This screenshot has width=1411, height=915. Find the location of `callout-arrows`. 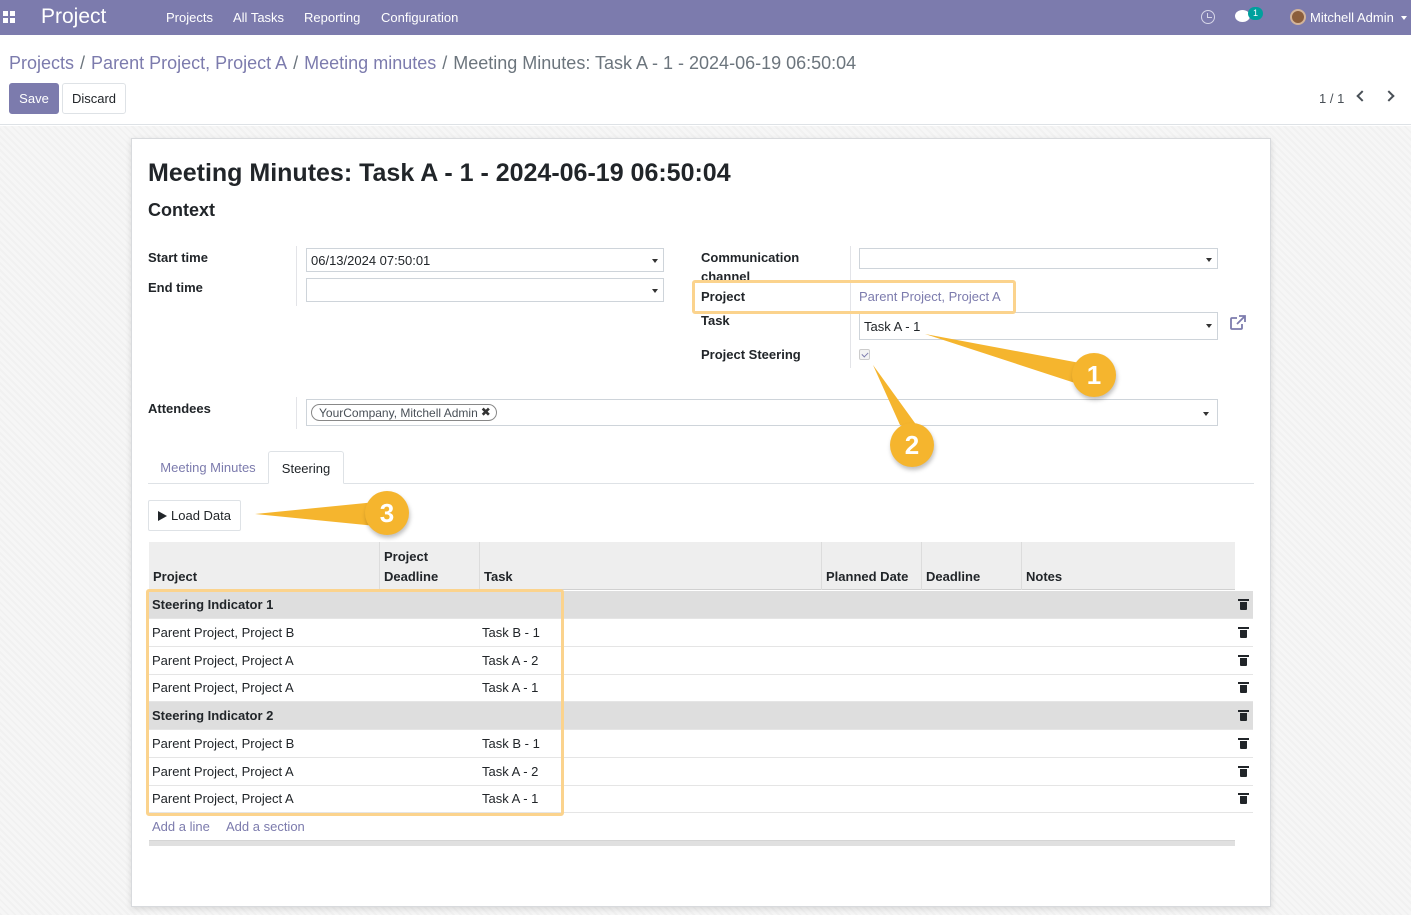

callout-arrows is located at coordinates (667, 430).